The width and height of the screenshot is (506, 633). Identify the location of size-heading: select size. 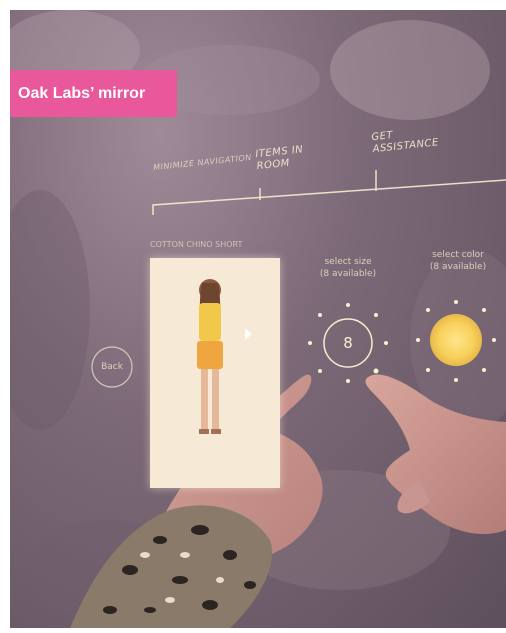
(348, 262).